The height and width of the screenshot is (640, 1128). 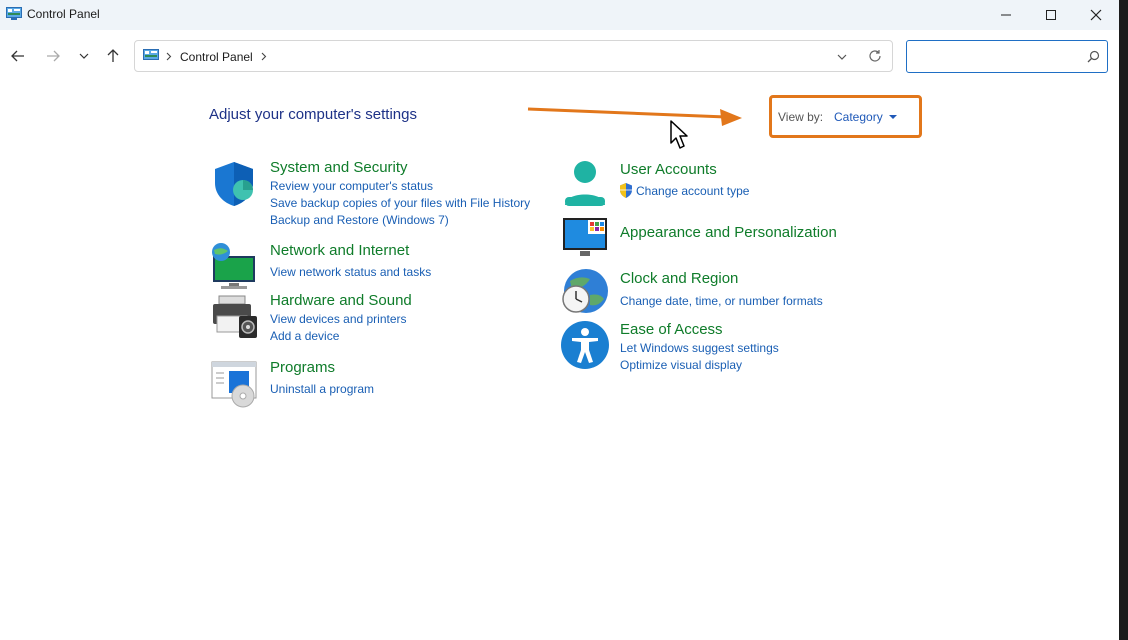 I want to click on refresh-icon, so click(x=875, y=56).